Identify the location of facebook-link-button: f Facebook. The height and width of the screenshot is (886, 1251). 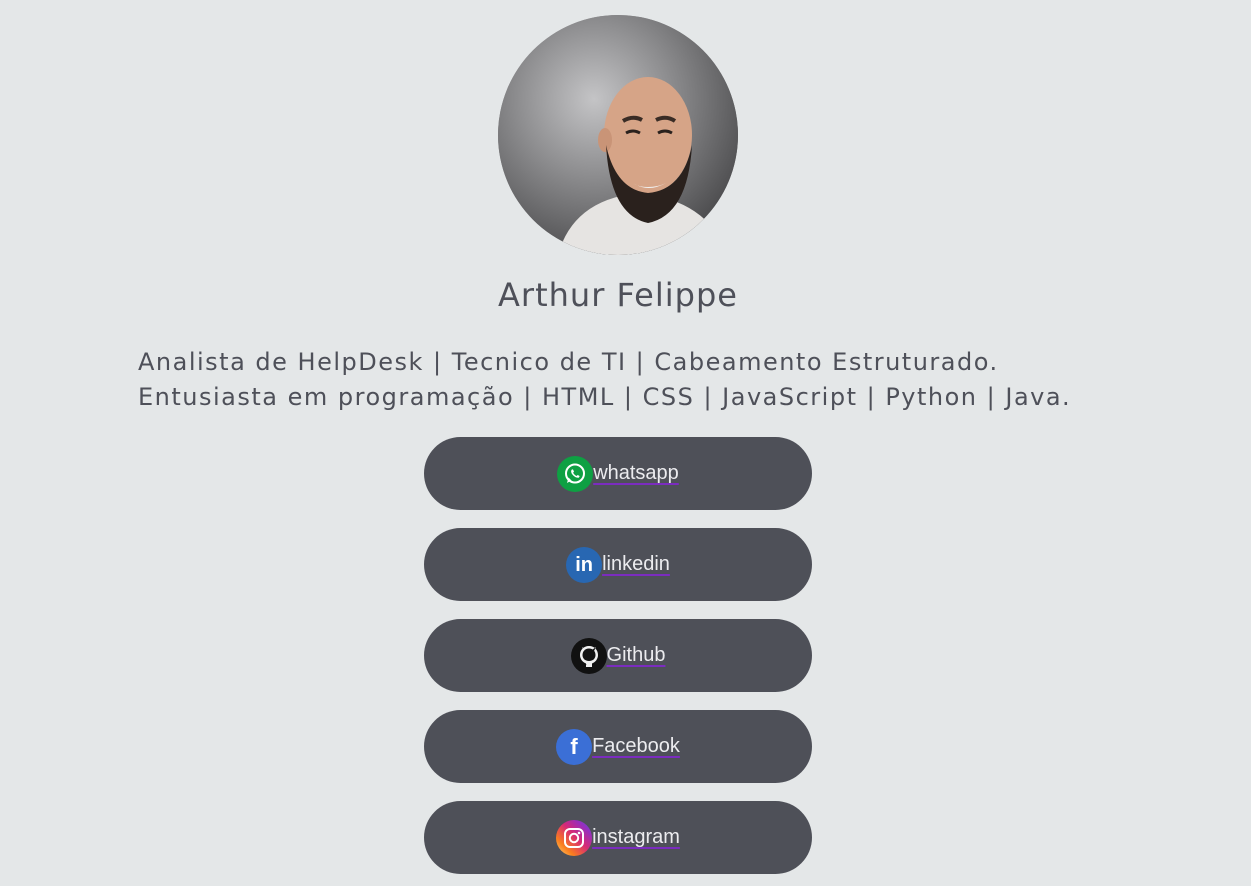
(618, 746).